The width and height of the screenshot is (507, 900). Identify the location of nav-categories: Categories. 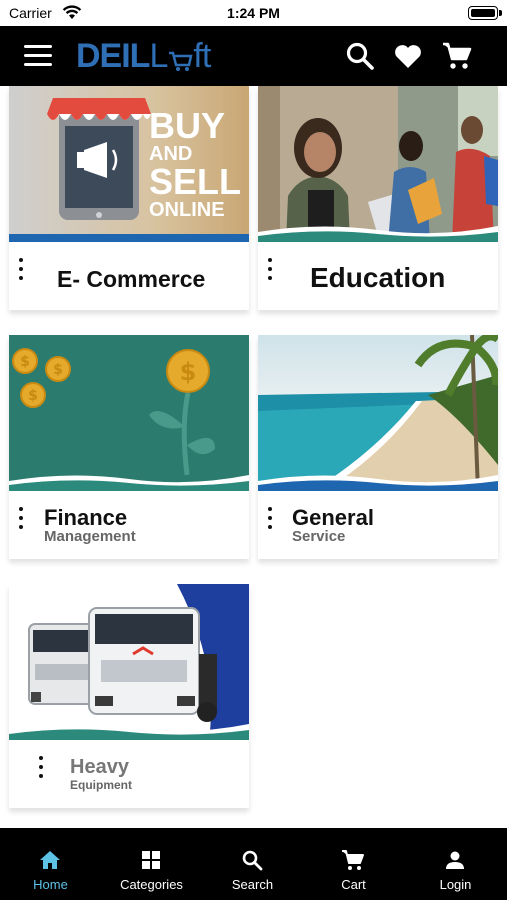
(151, 864).